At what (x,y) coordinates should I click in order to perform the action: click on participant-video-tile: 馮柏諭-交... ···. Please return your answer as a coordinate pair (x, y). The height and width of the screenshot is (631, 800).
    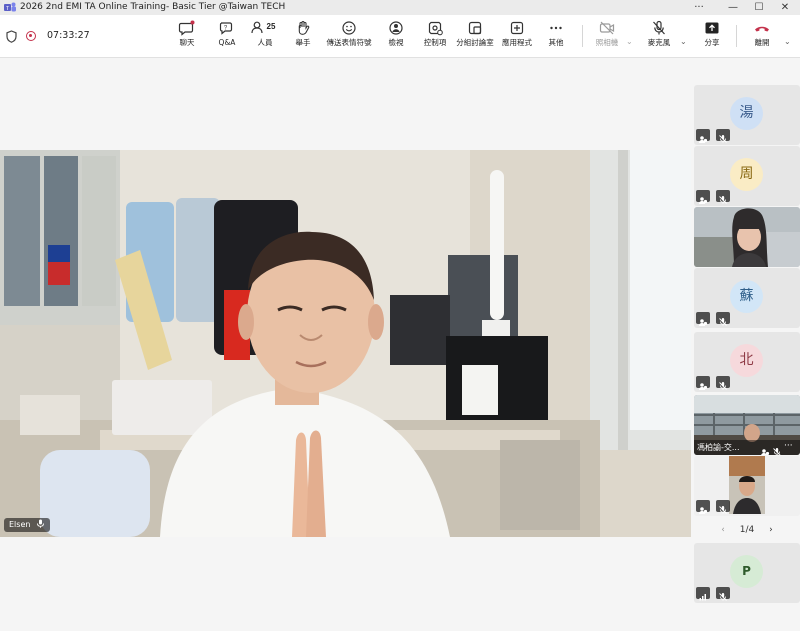
    Looking at the image, I should click on (747, 425).